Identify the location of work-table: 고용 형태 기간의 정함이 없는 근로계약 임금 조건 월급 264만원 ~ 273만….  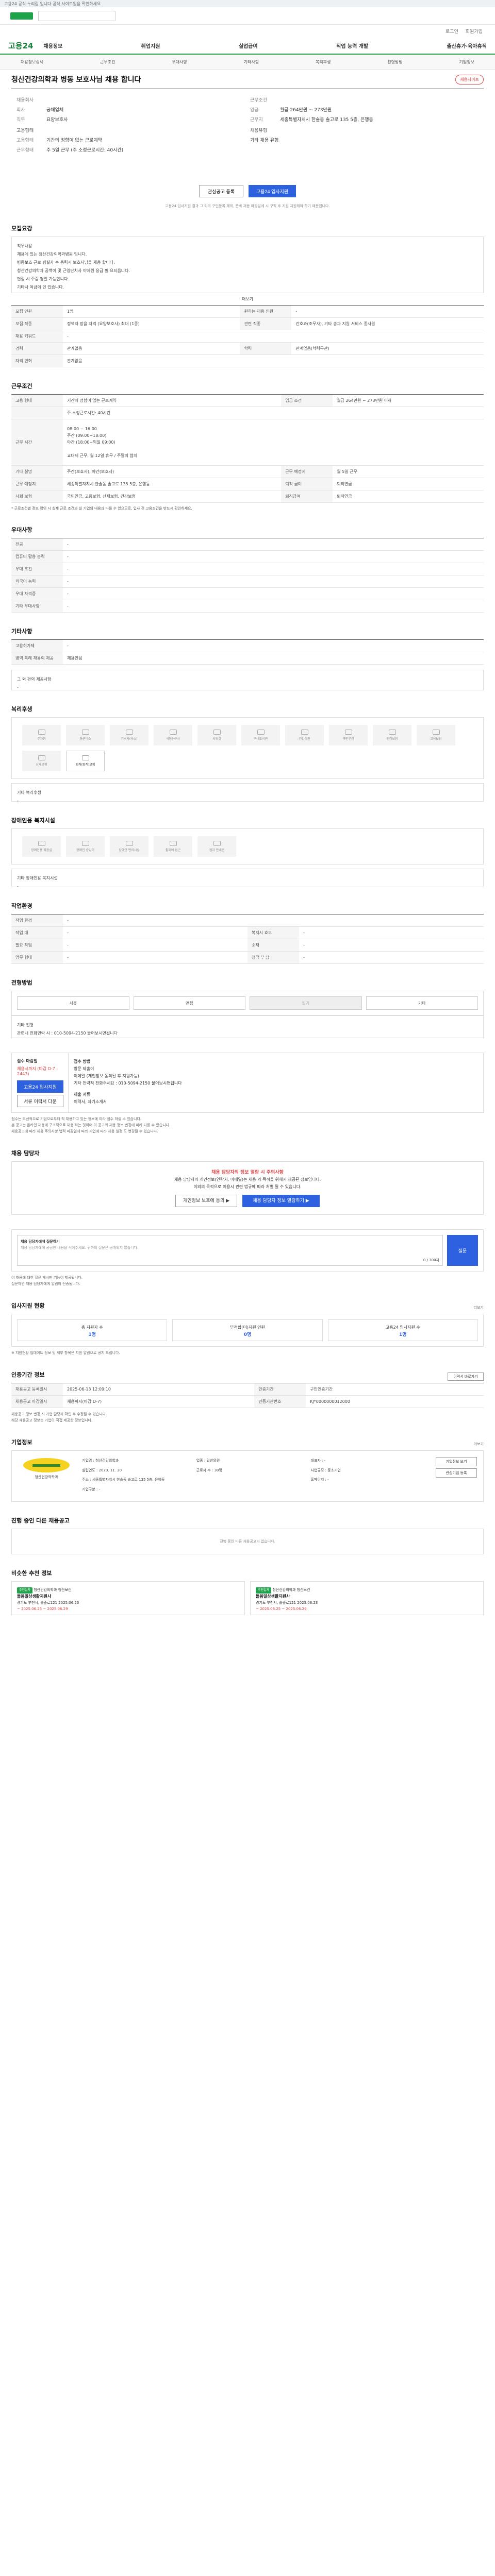
(247, 448).